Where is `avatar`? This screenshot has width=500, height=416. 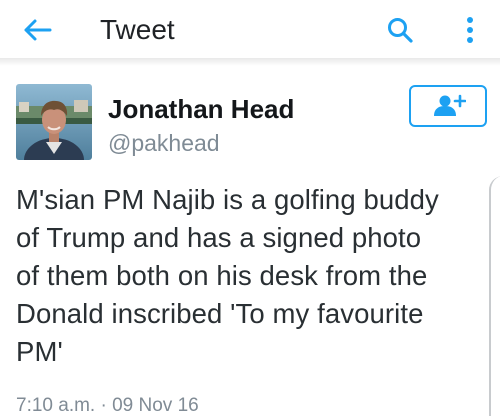 avatar is located at coordinates (54, 122).